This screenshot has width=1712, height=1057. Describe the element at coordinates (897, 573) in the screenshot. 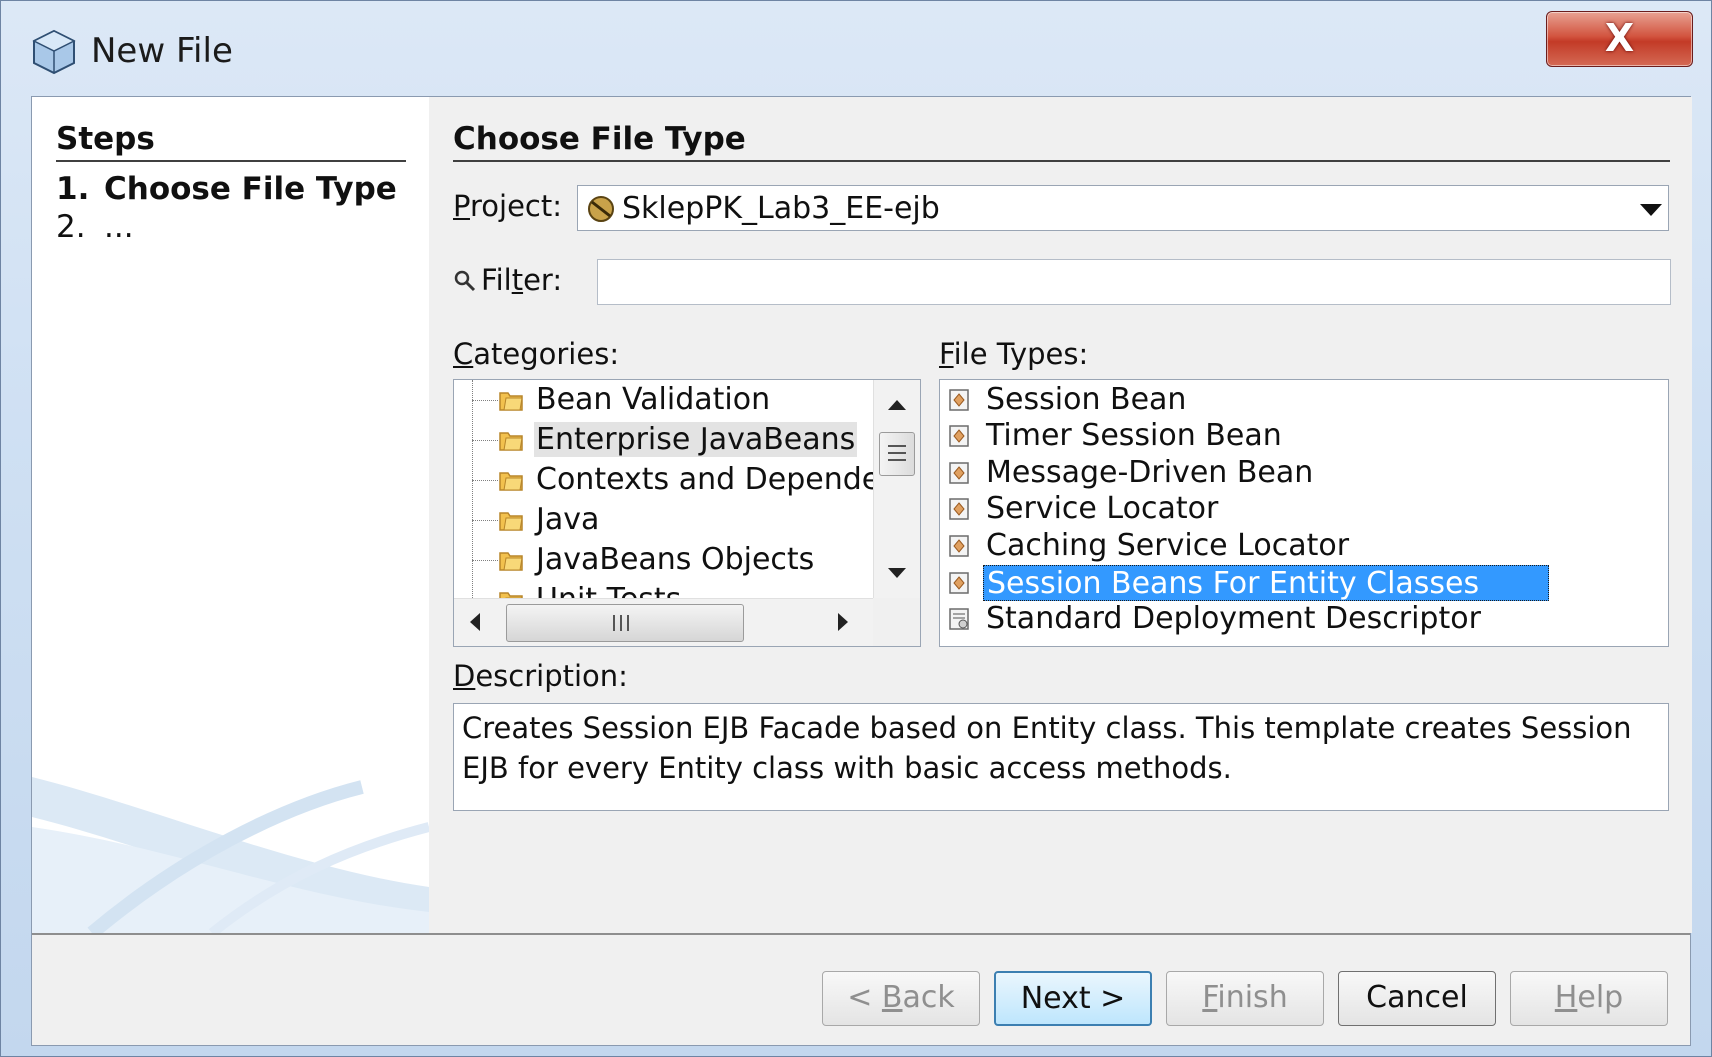

I see `scroll-down-arrow-icon` at that location.